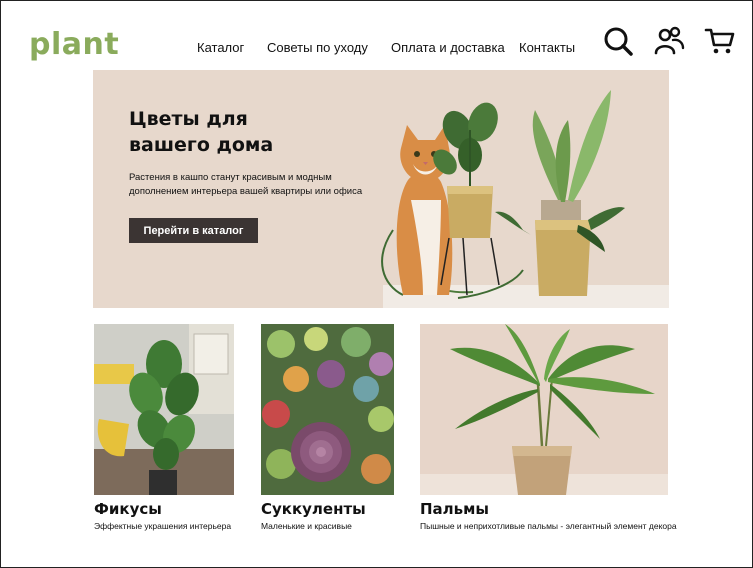  What do you see at coordinates (525, 199) in the screenshot?
I see `hero-image-cat-plants` at bounding box center [525, 199].